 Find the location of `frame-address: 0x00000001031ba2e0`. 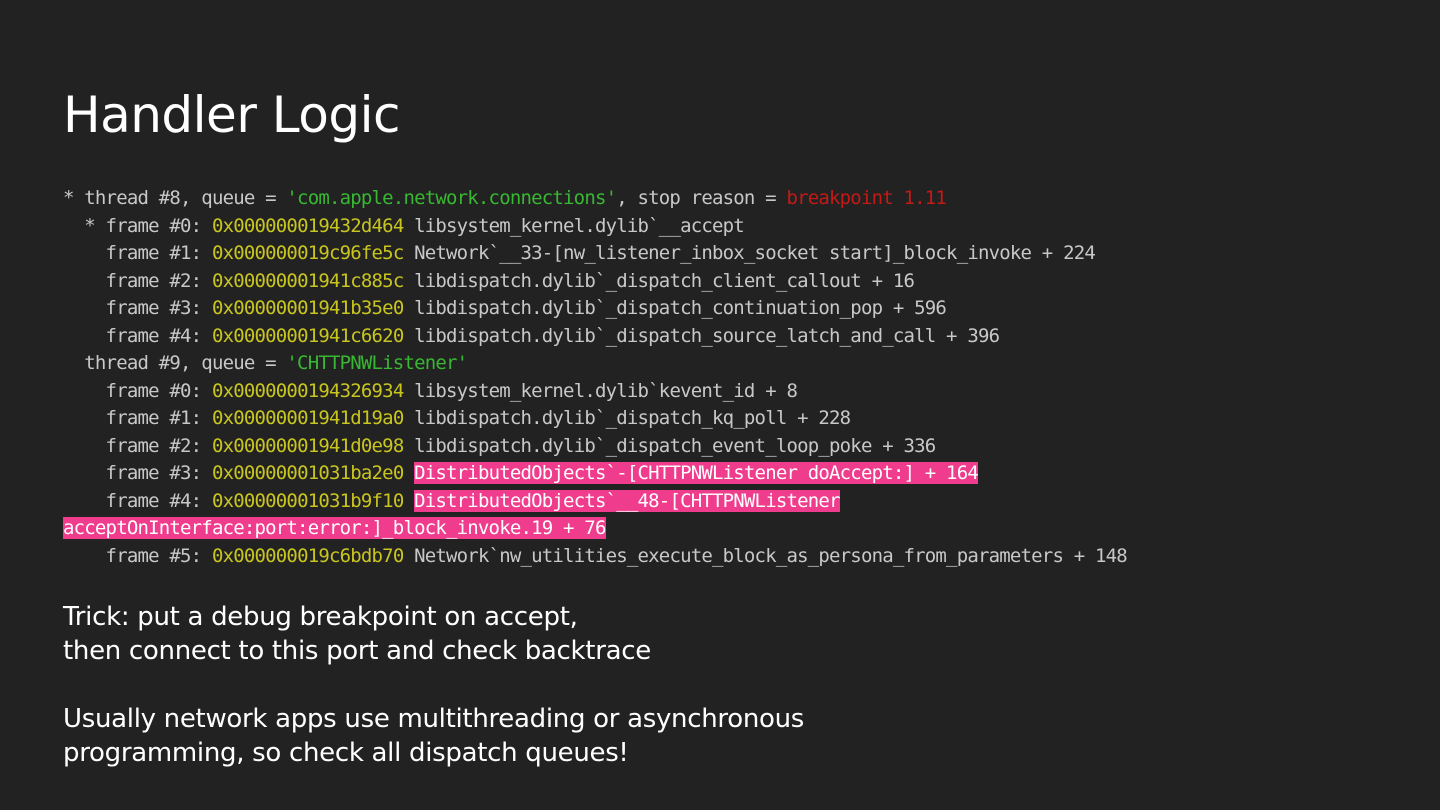

frame-address: 0x00000001031ba2e0 is located at coordinates (307, 473).